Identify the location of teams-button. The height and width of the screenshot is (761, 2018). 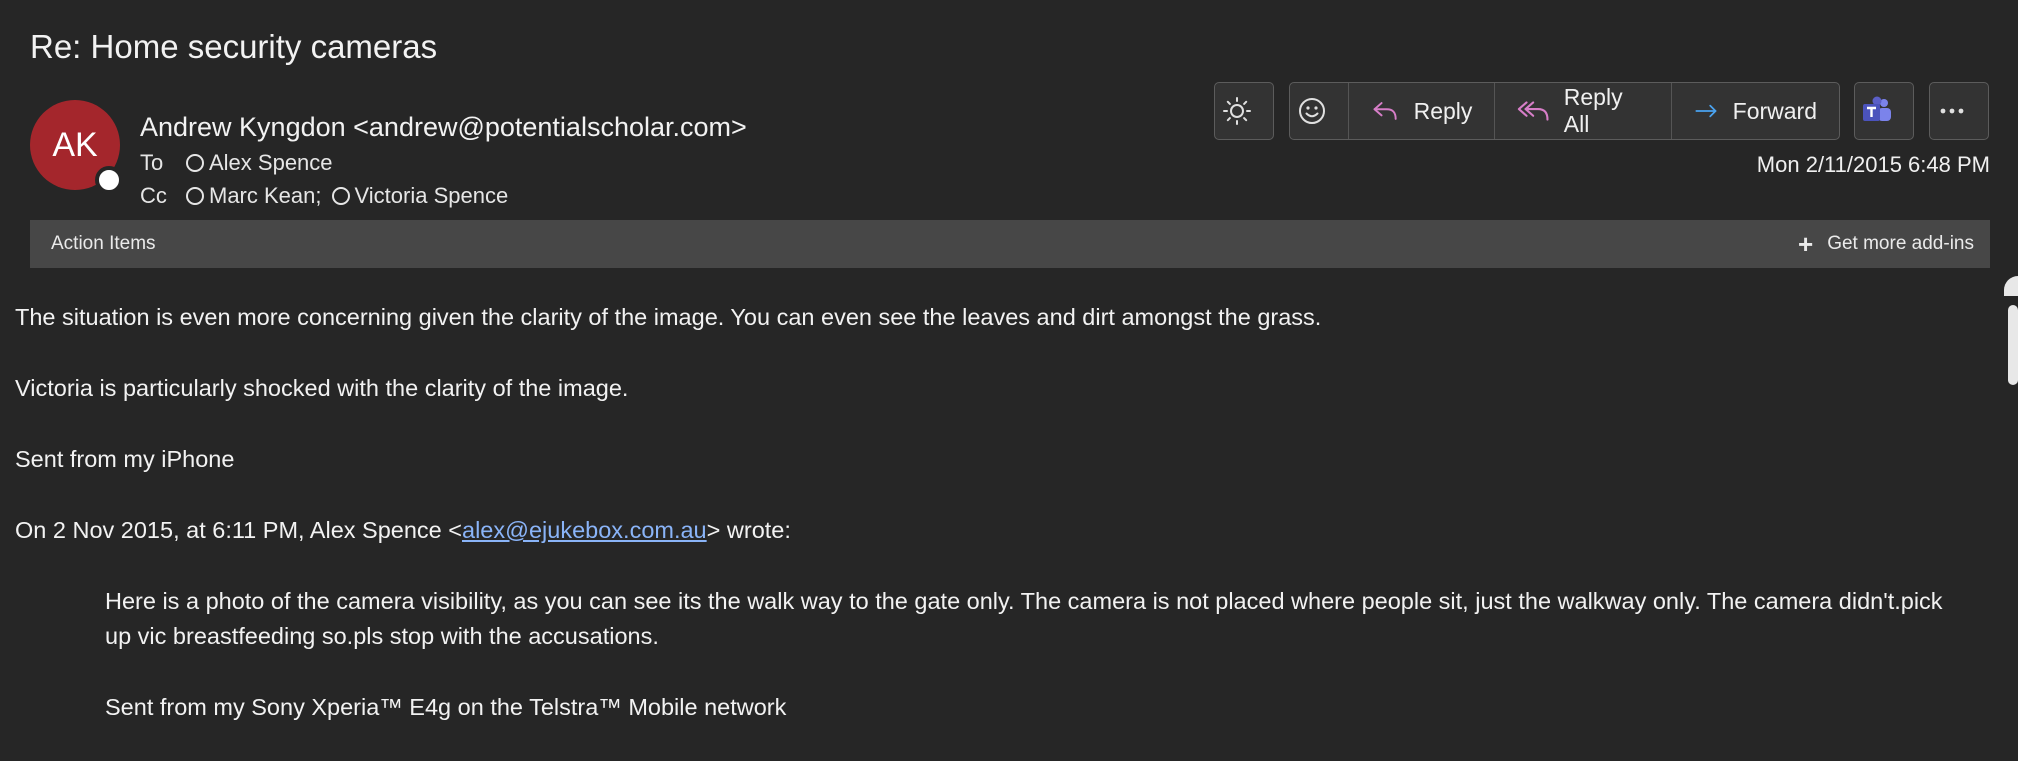
(1884, 111).